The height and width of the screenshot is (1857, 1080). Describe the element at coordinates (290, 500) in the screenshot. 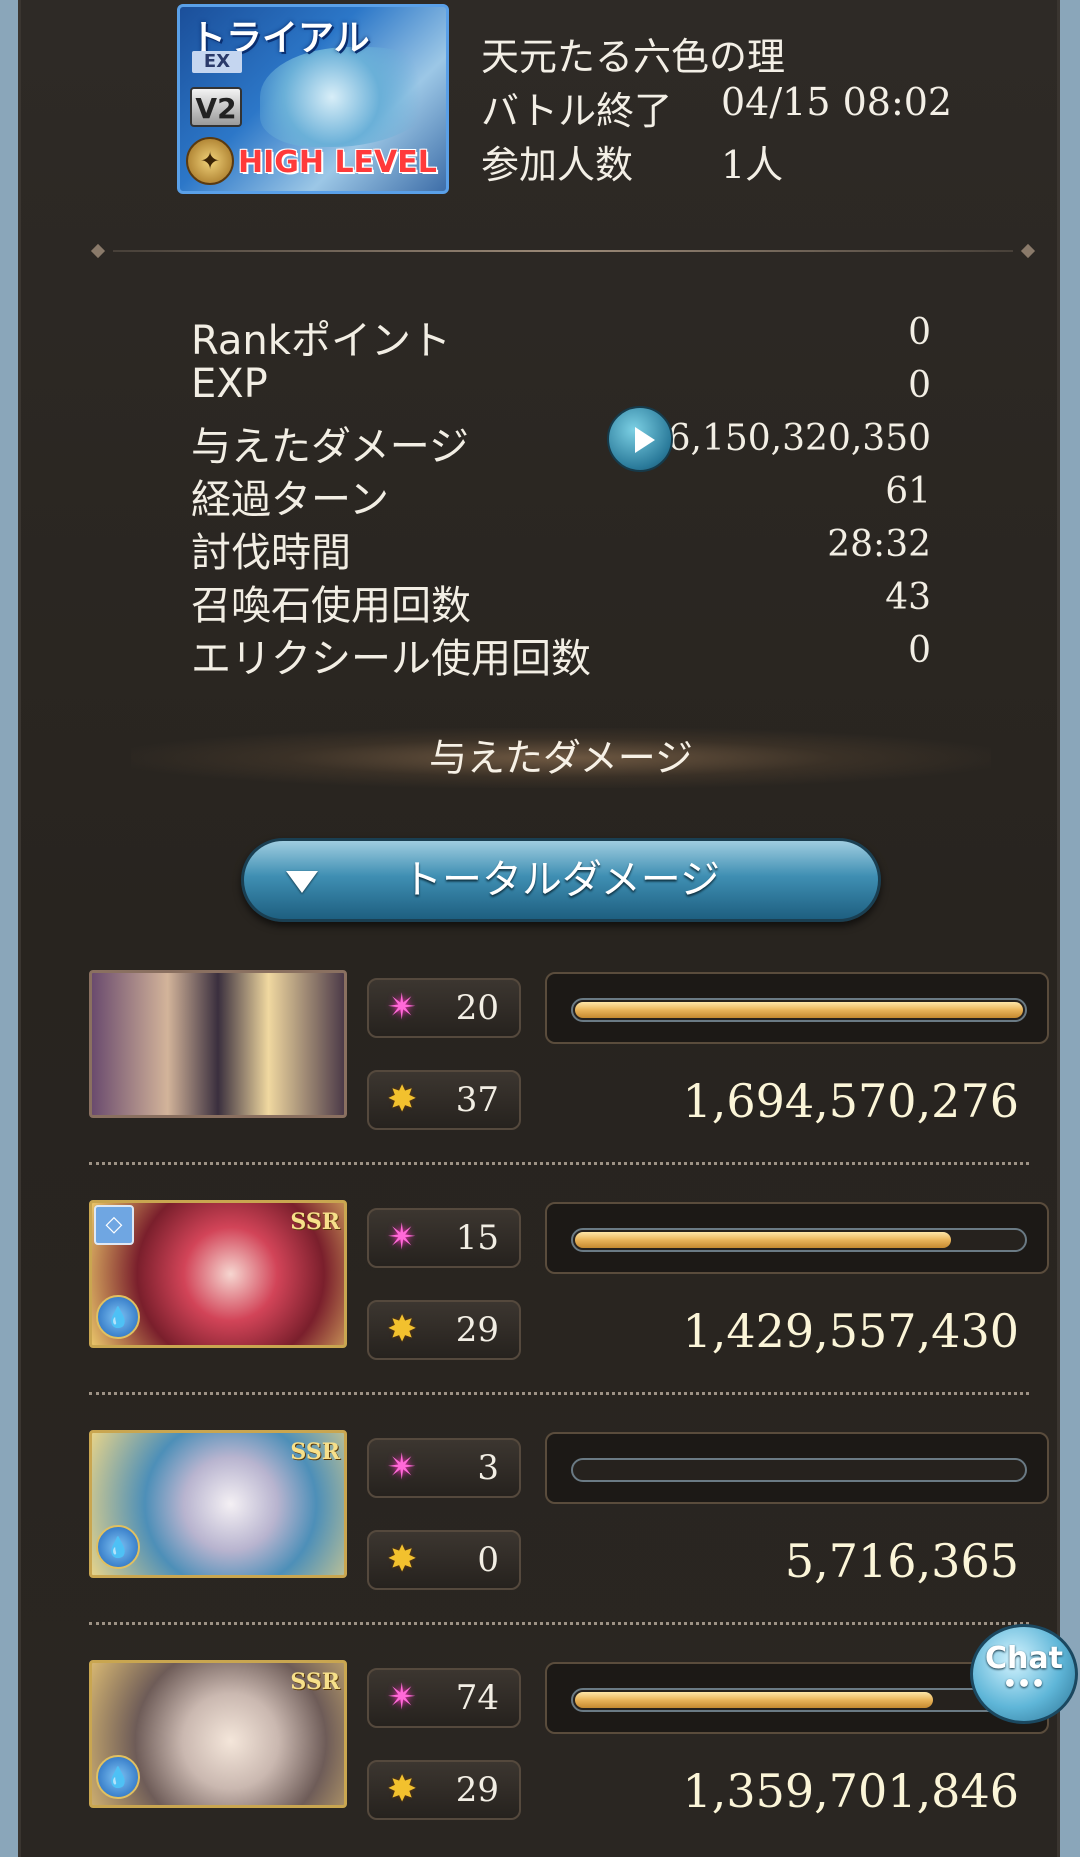

I see `stat-label: 経過ターン` at that location.